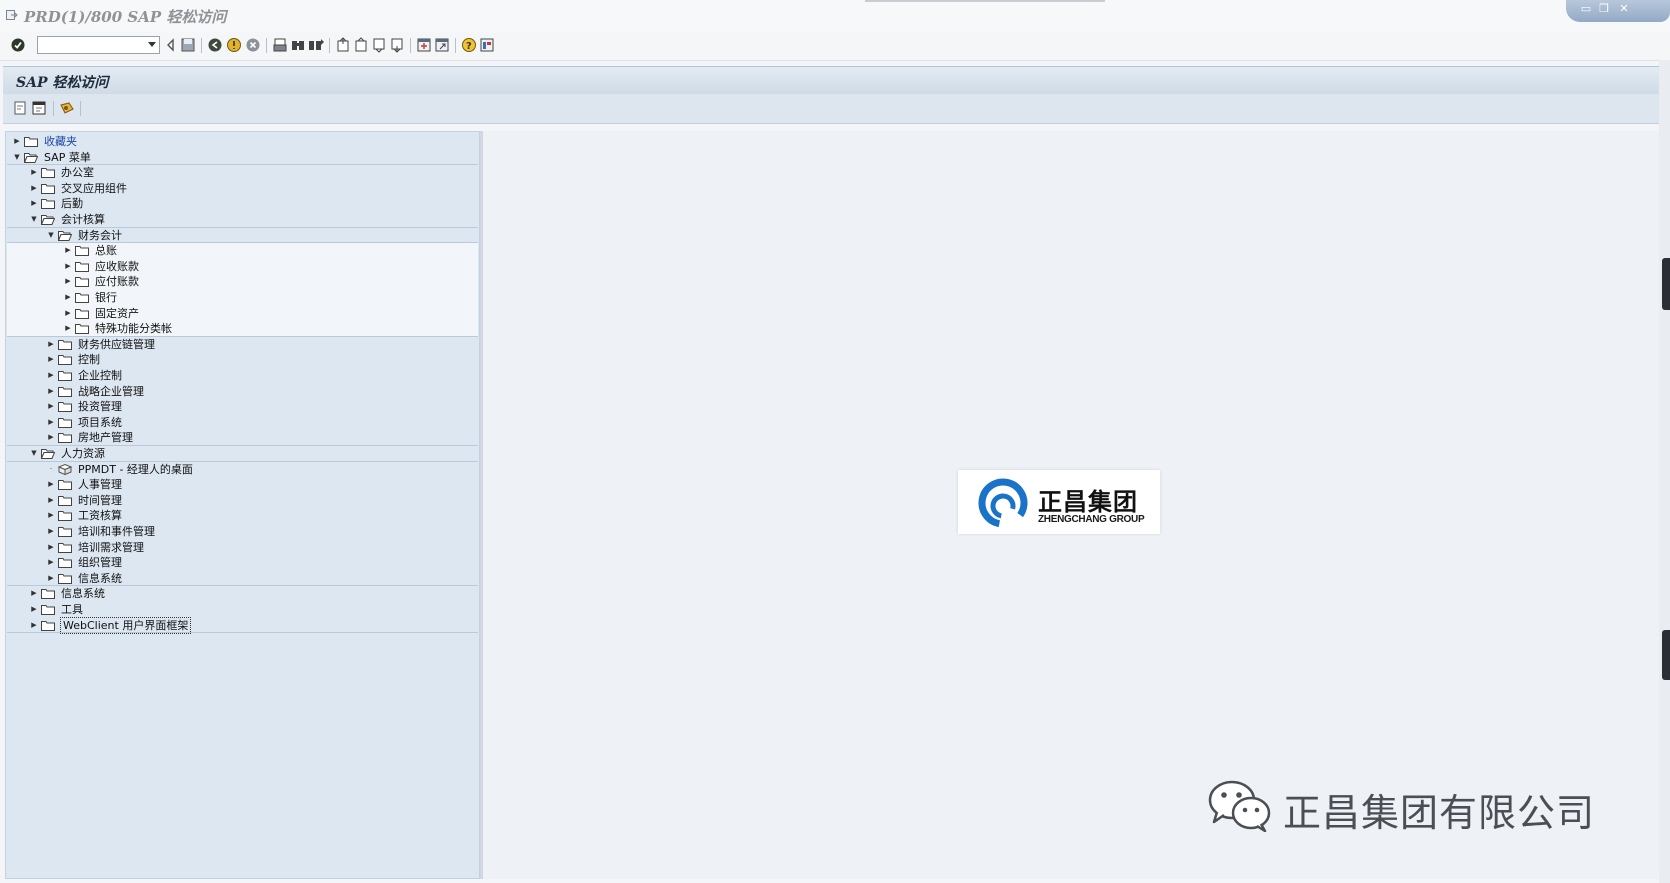 This screenshot has width=1670, height=883. Describe the element at coordinates (1624, 9) in the screenshot. I see `close-icon: ✕` at that location.